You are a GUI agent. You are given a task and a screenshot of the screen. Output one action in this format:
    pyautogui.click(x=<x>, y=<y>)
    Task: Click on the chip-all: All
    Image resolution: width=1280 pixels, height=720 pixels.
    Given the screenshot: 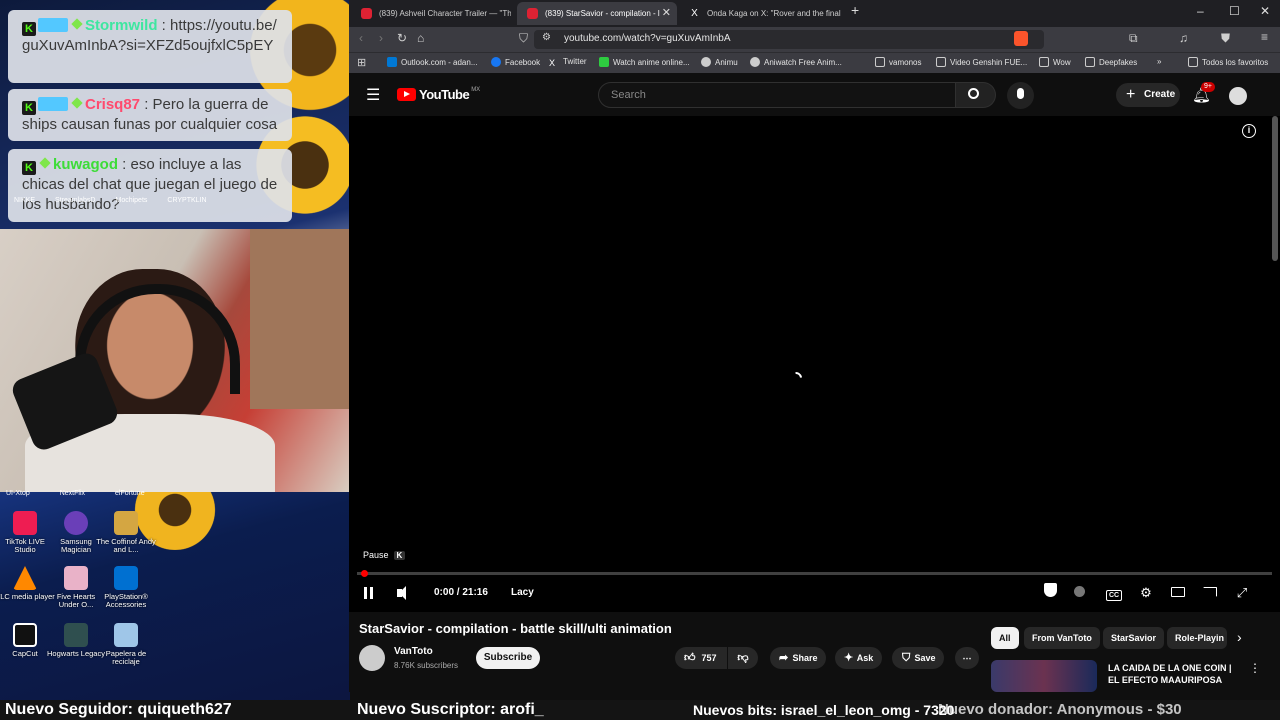 What is the action you would take?
    pyautogui.click(x=1005, y=638)
    